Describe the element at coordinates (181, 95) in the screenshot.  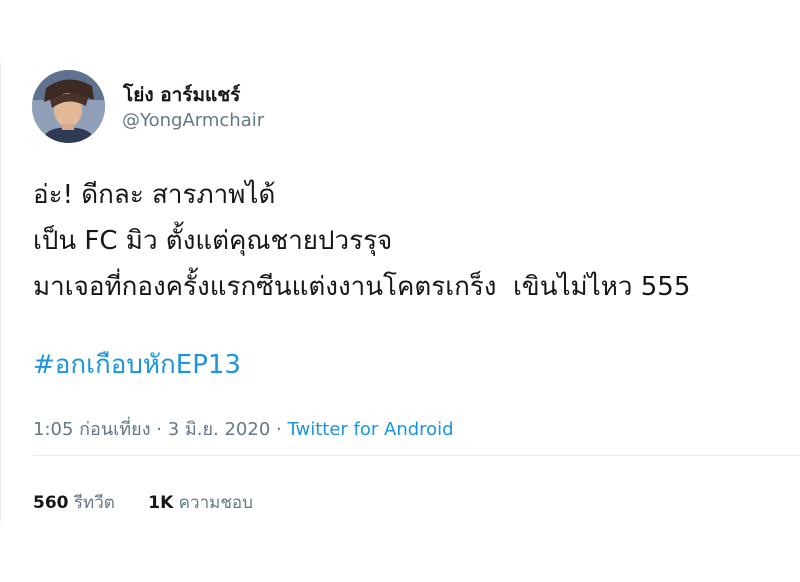
I see `display-name: โย่ง อาร์มแชร์` at that location.